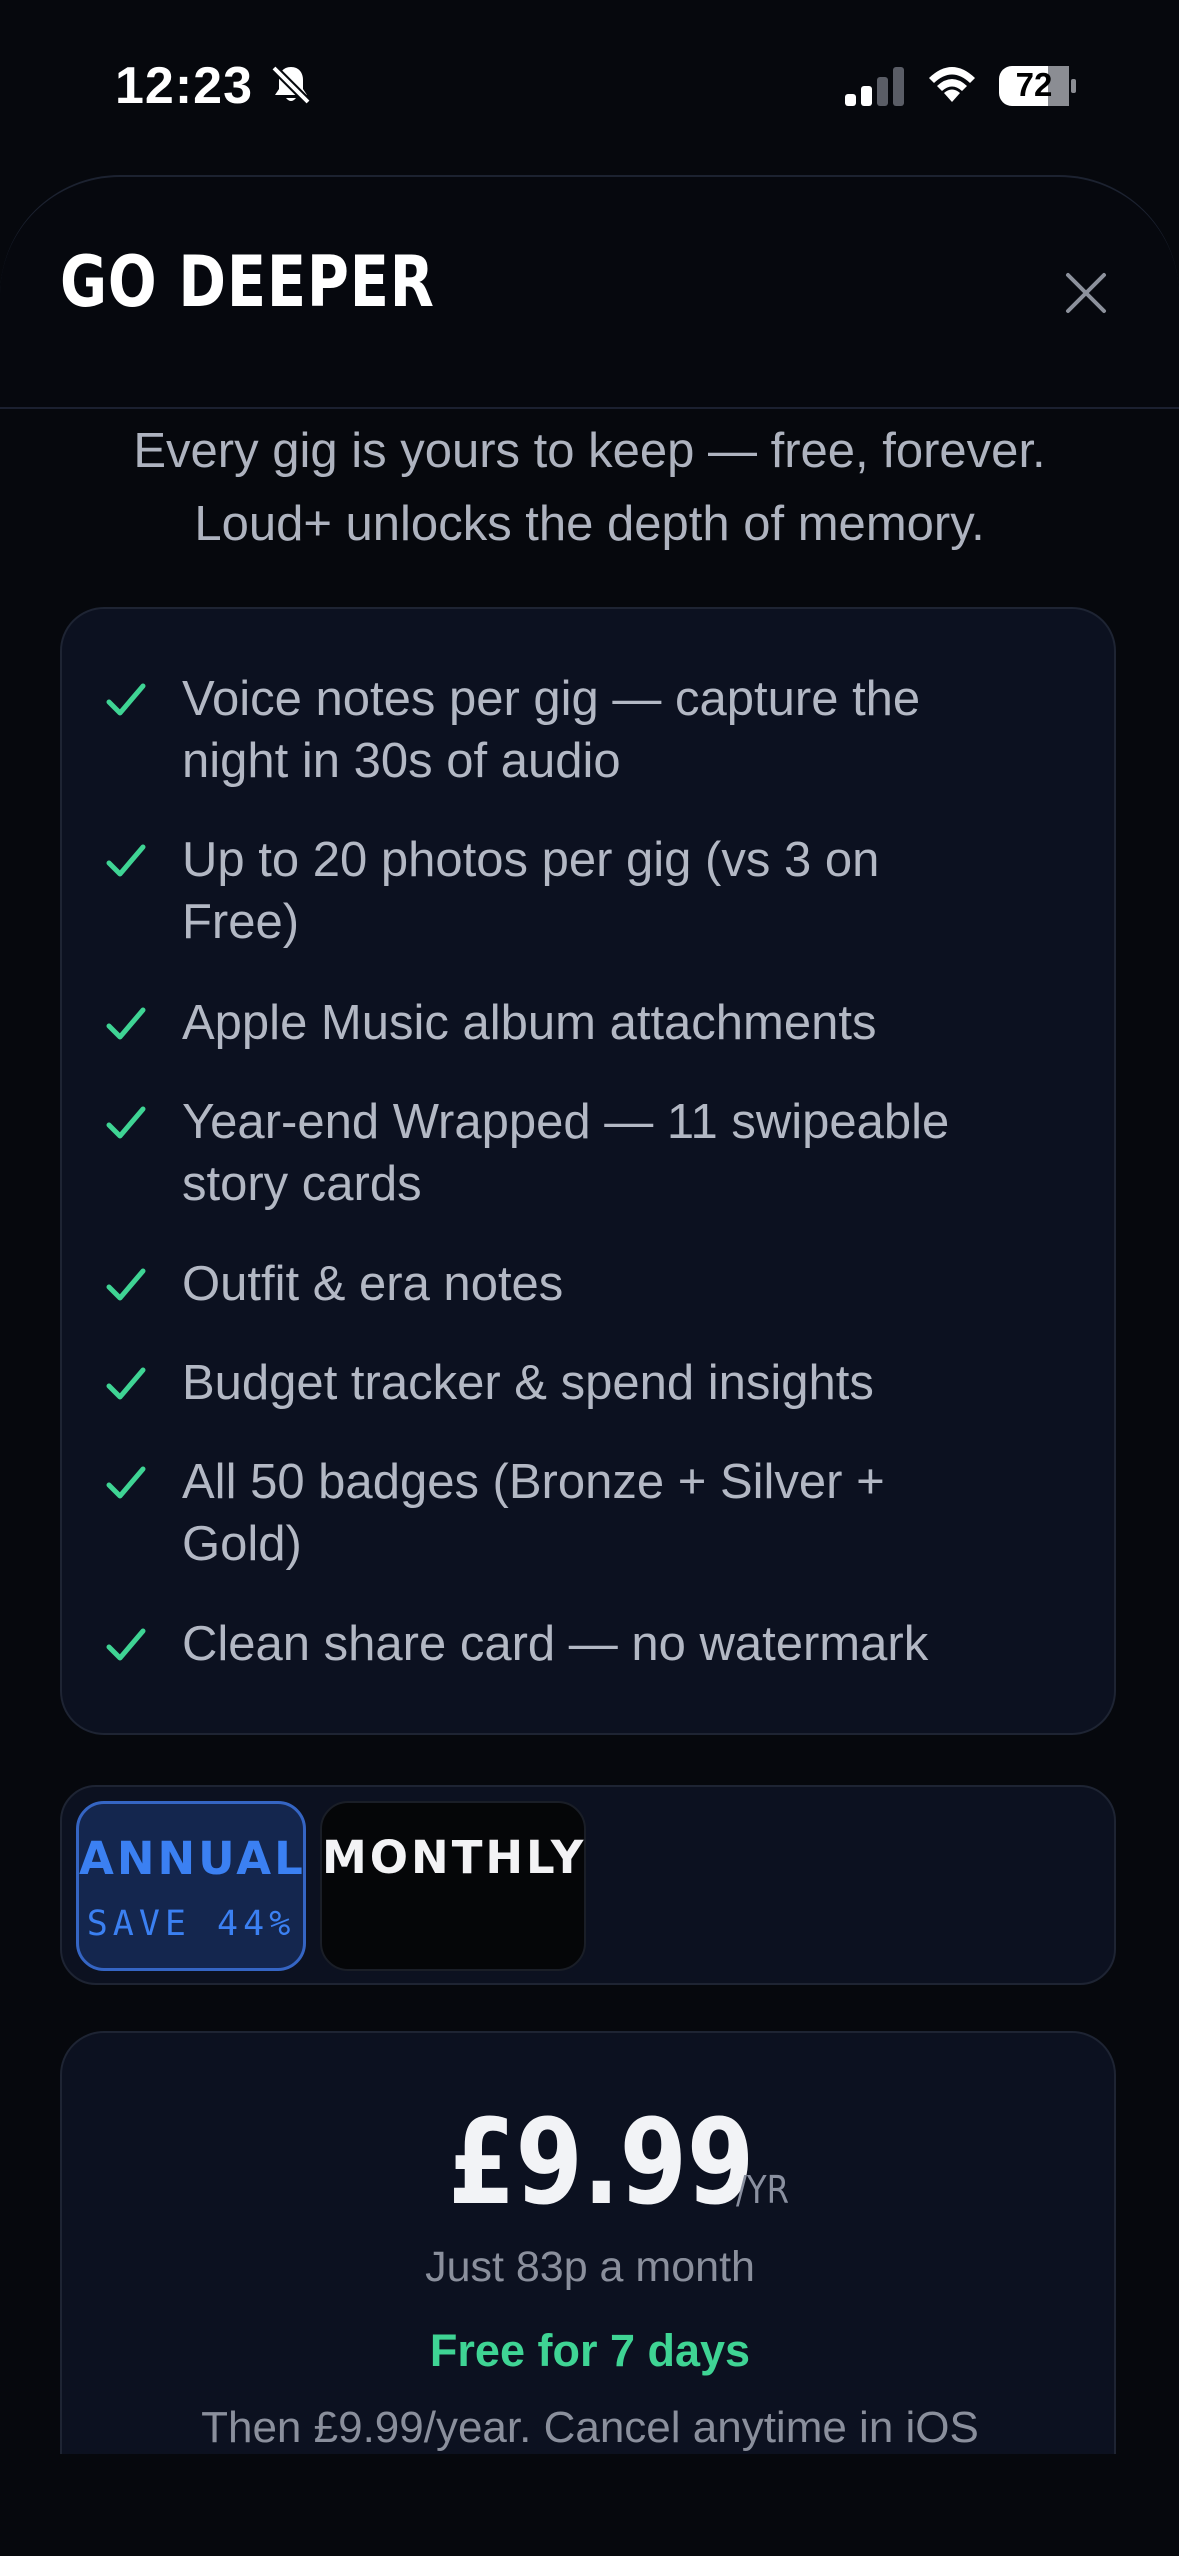 The height and width of the screenshot is (2556, 1179). Describe the element at coordinates (590, 2267) in the screenshot. I see `monthly-equivalent: Just 83p a month` at that location.